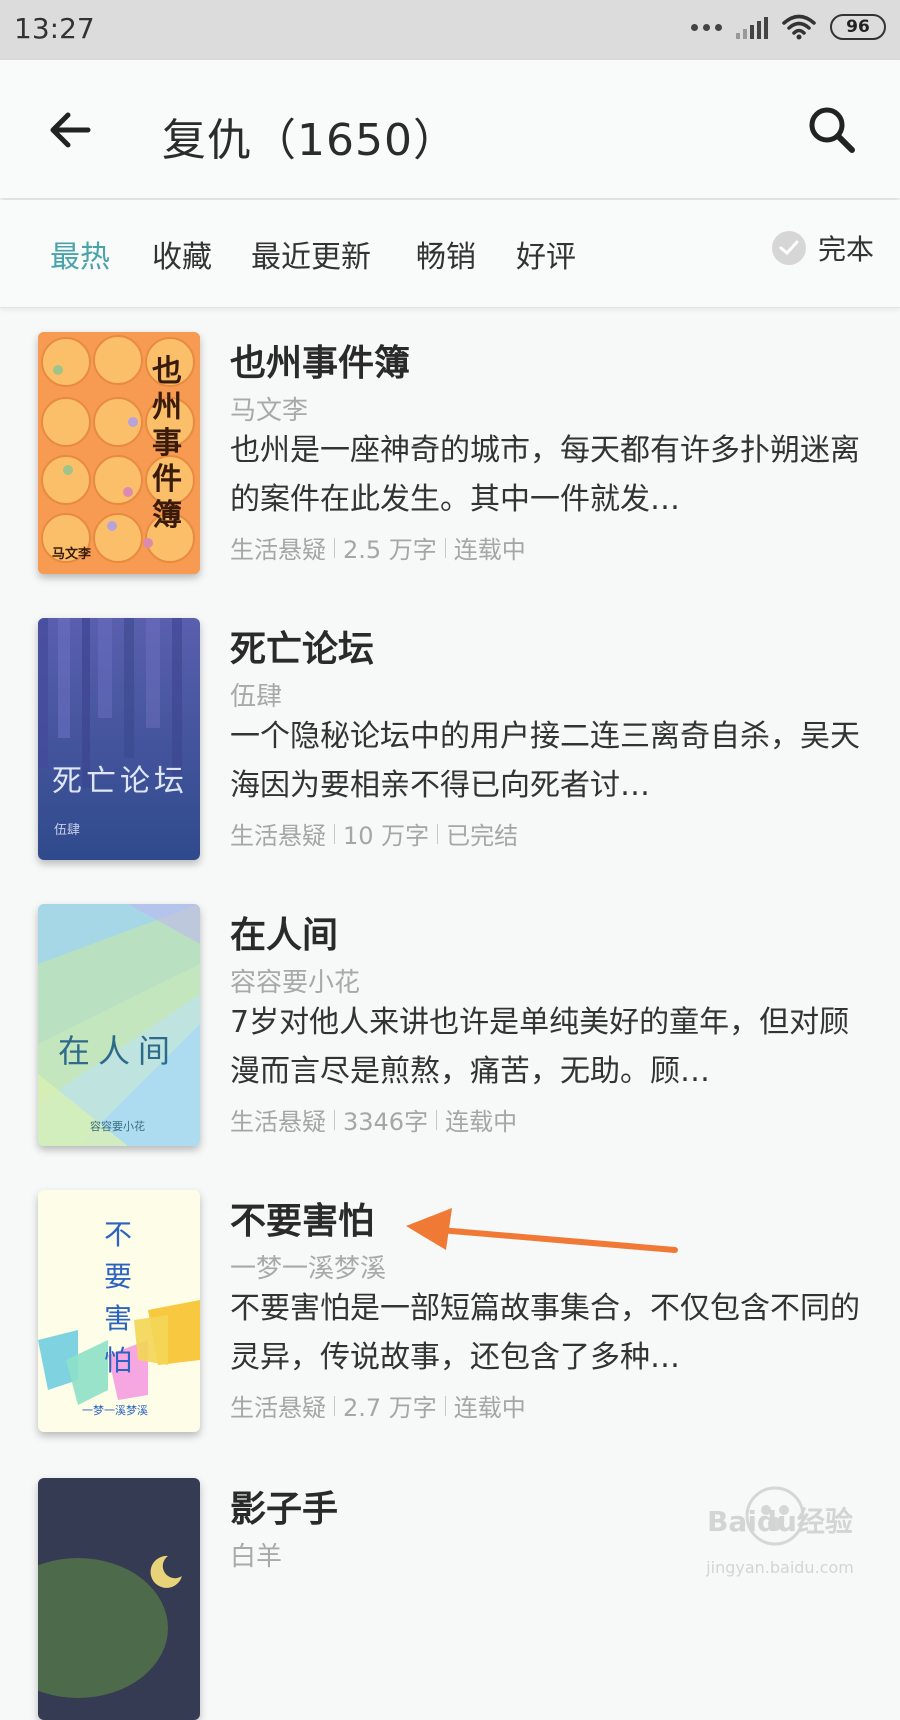 Image resolution: width=900 pixels, height=1720 pixels. Describe the element at coordinates (119, 739) in the screenshot. I see `book-cover: 死亡论坛 伍肆` at that location.